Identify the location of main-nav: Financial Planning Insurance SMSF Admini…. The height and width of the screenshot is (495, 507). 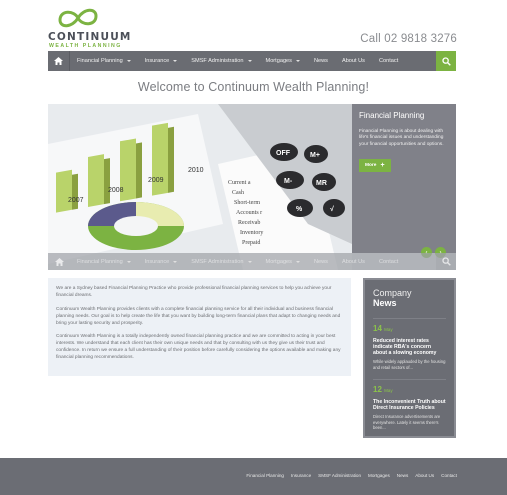
(252, 61).